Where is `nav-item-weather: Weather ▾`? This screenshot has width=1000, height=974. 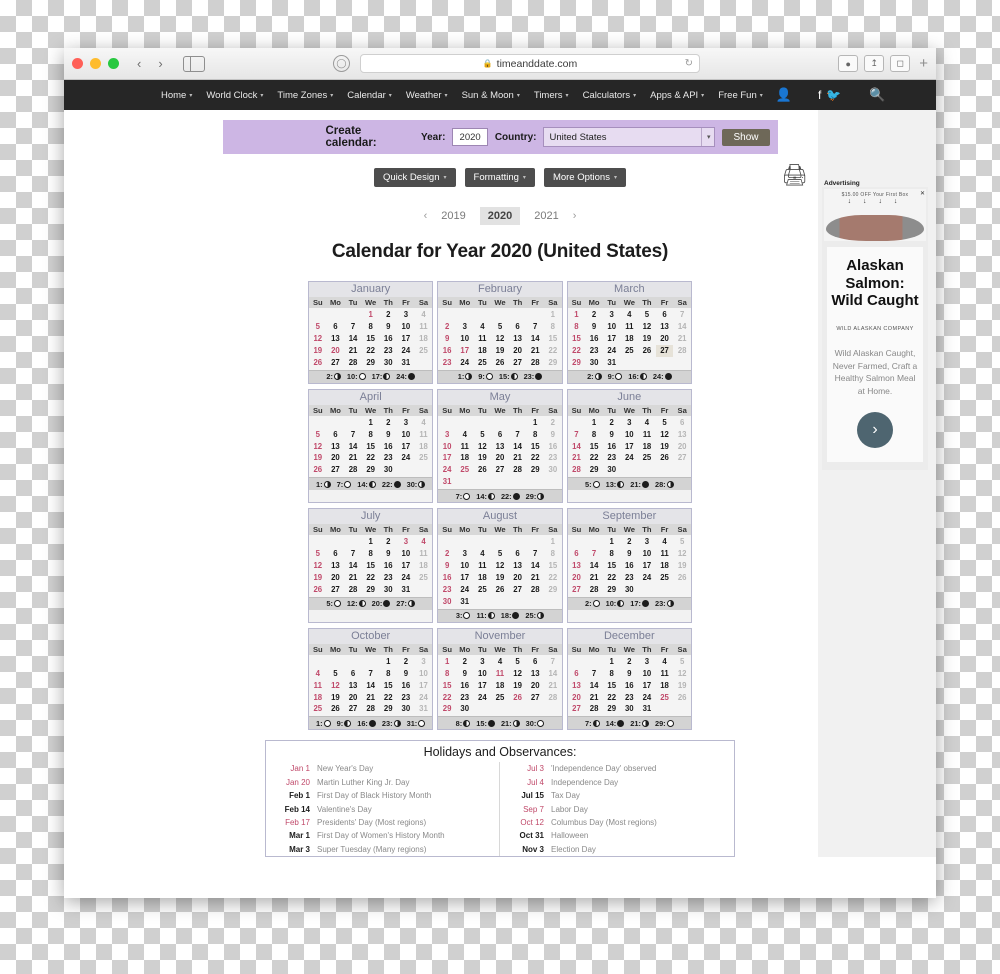 nav-item-weather: Weather ▾ is located at coordinates (427, 95).